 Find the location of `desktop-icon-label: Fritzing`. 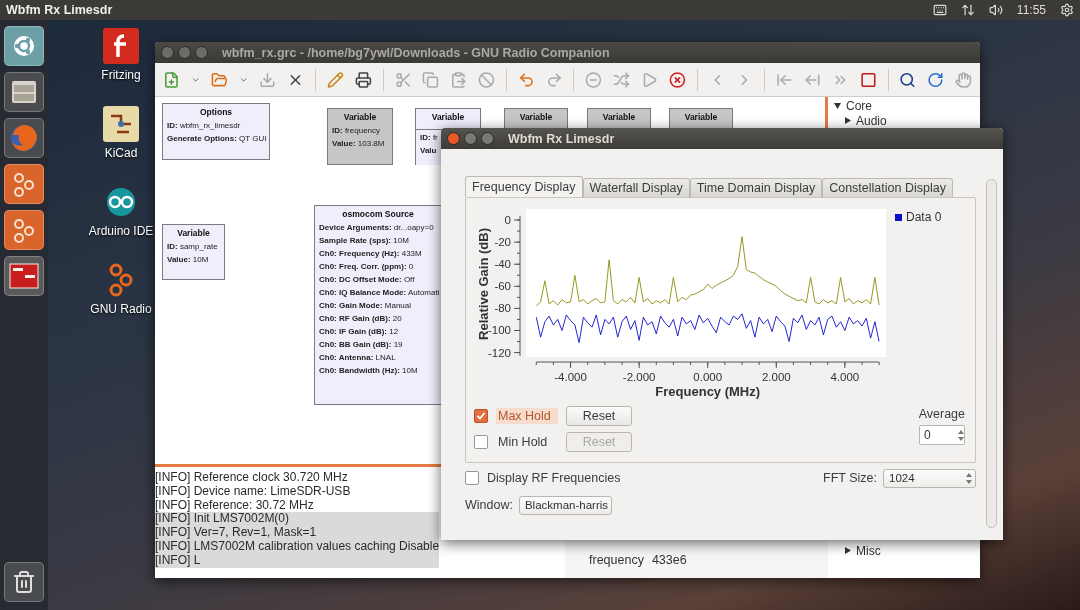

desktop-icon-label: Fritzing is located at coordinates (121, 75).